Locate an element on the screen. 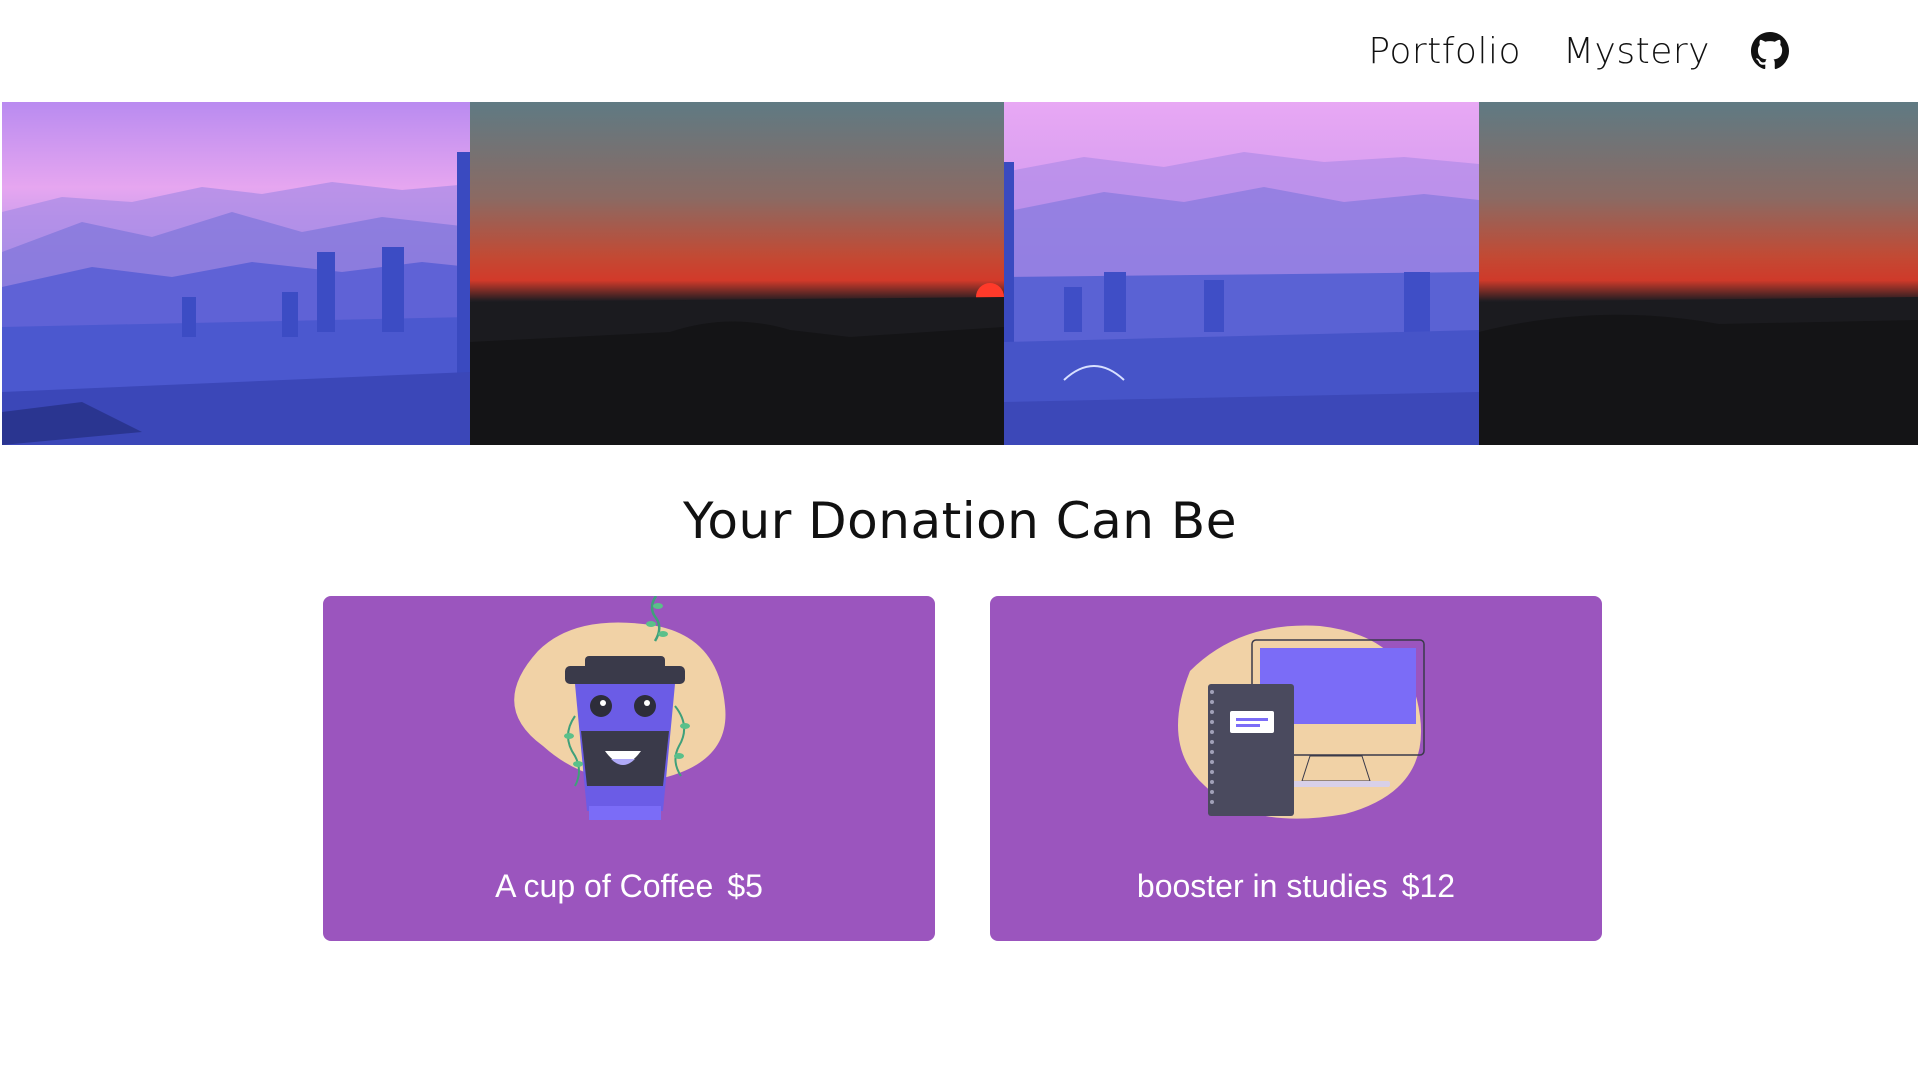  github-icon is located at coordinates (1770, 51).